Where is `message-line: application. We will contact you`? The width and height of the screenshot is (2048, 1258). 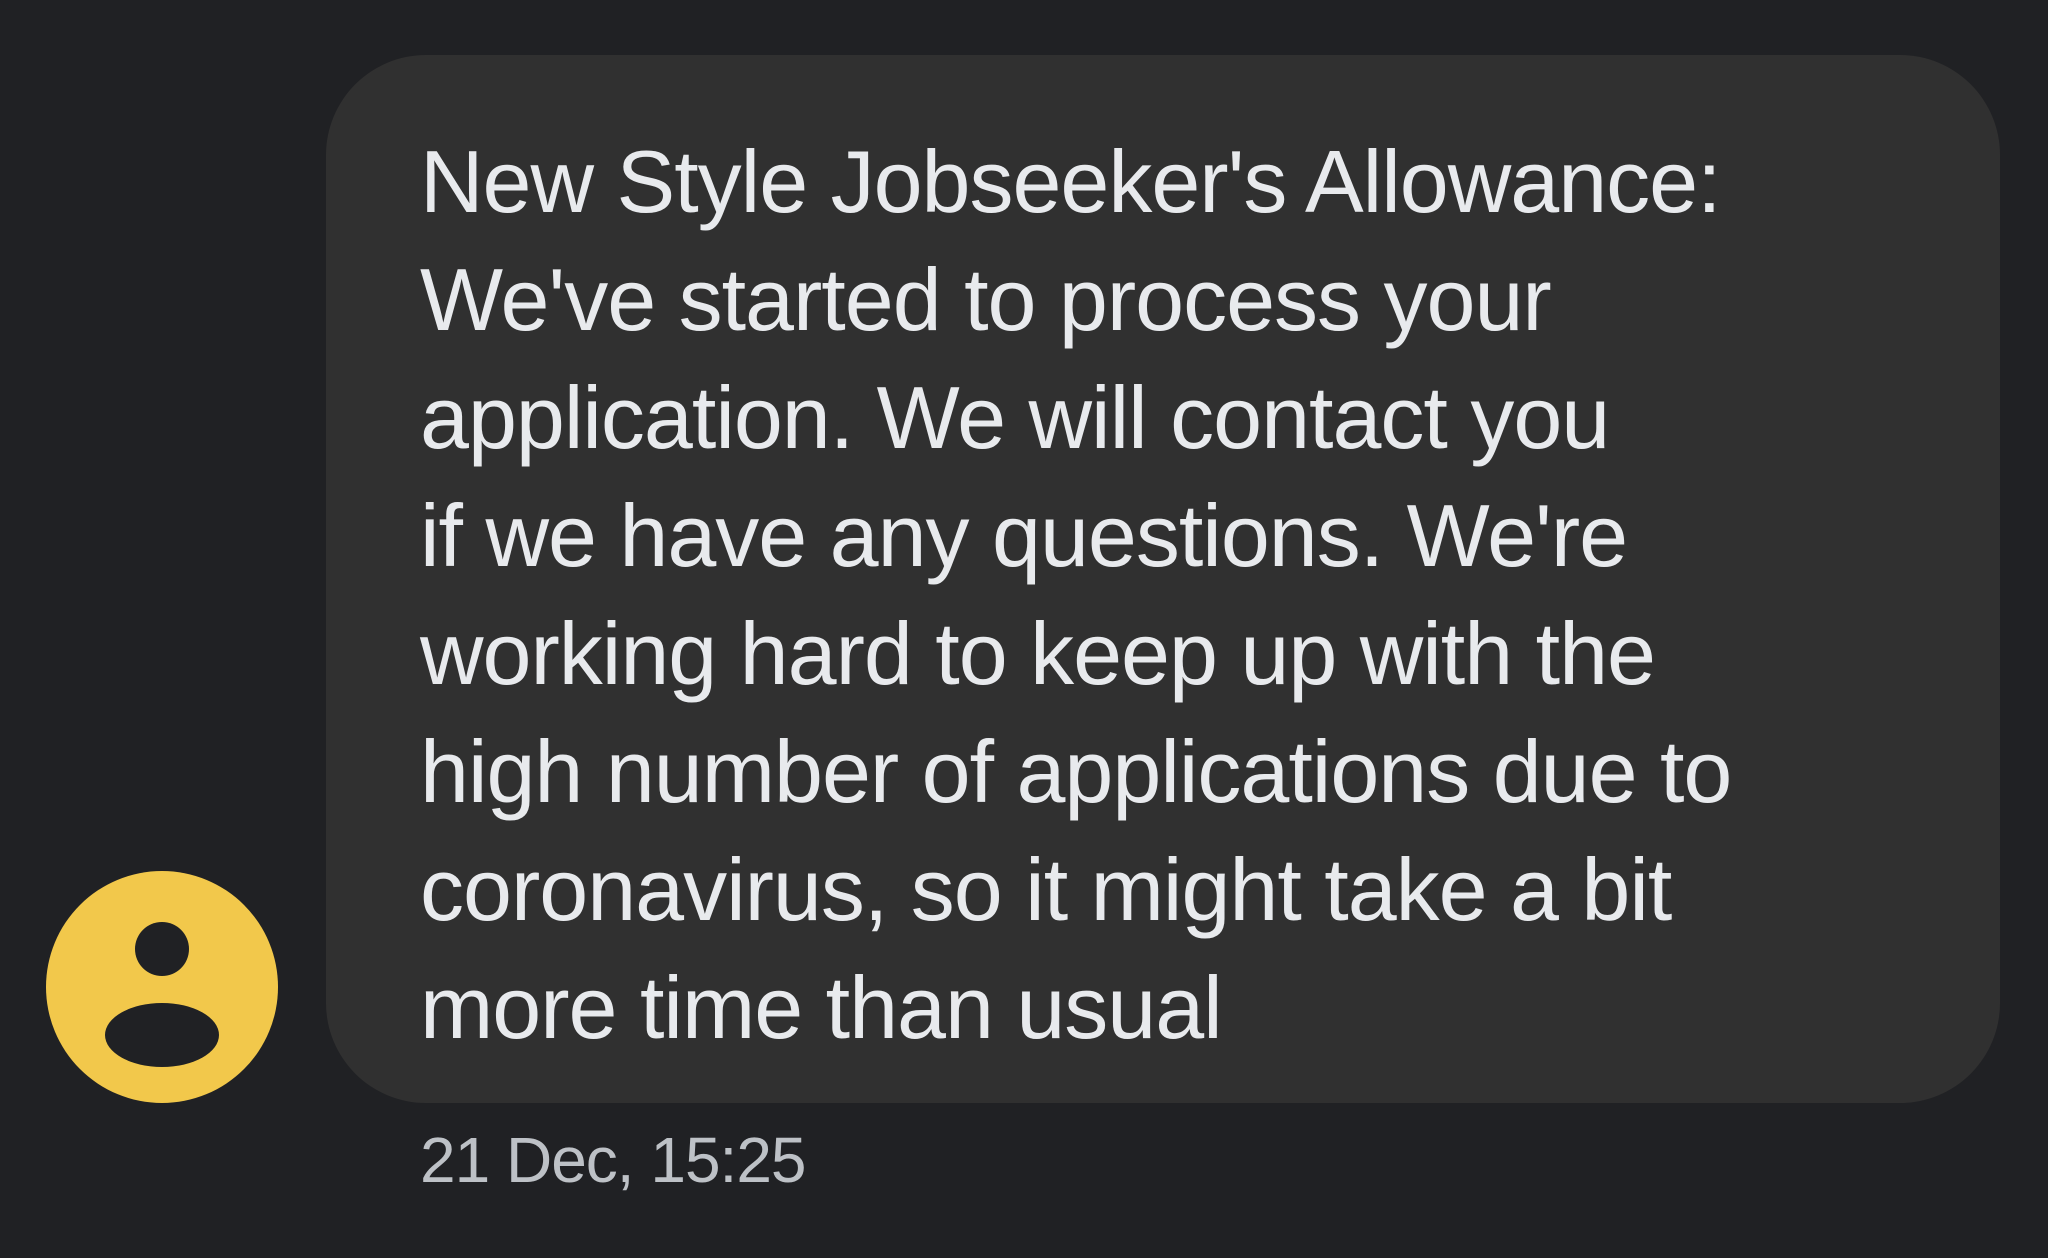 message-line: application. We will contact you is located at coordinates (1015, 417).